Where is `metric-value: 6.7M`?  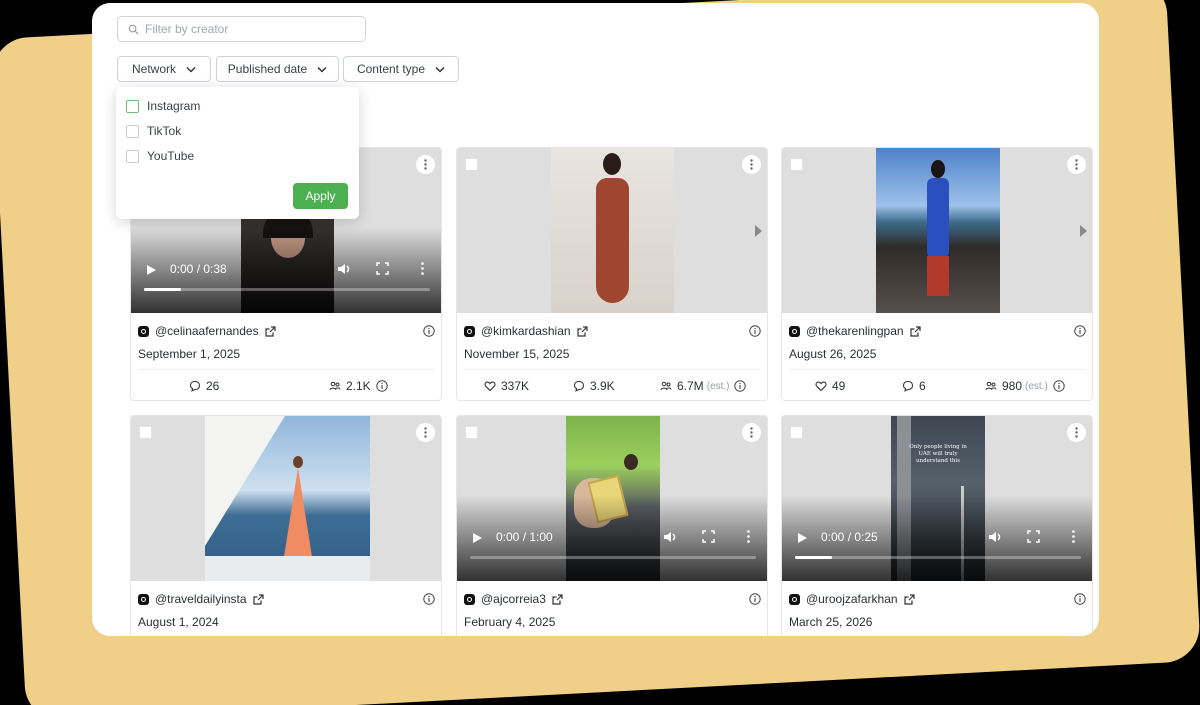
metric-value: 6.7M is located at coordinates (690, 386).